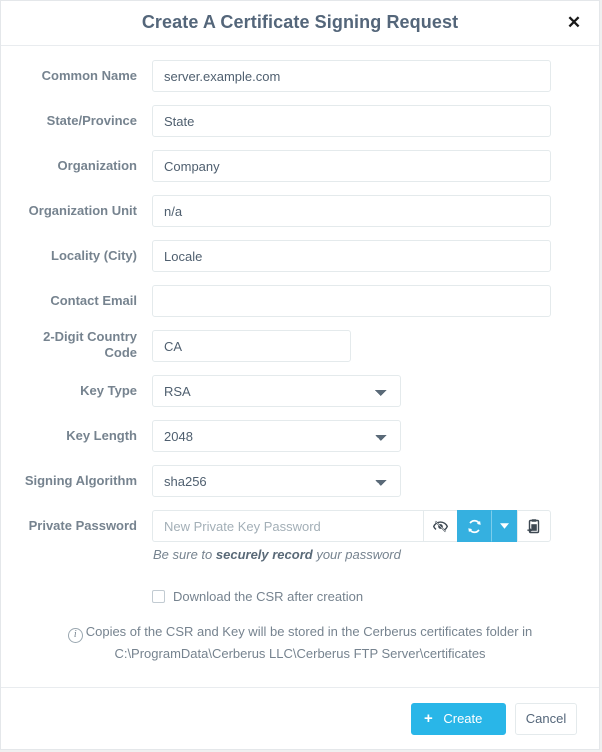  I want to click on password-hint: Be sure to securely record your password, so click(277, 554).